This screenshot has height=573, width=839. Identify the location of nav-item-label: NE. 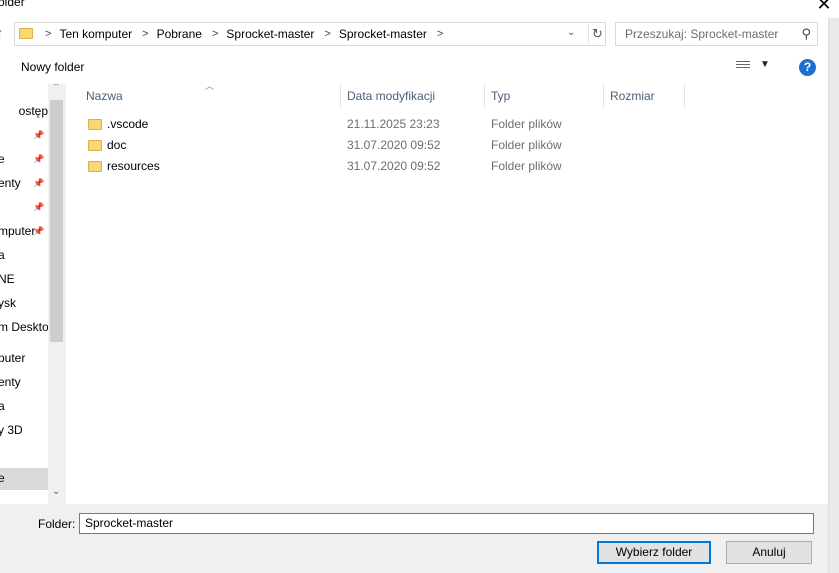
(7, 279).